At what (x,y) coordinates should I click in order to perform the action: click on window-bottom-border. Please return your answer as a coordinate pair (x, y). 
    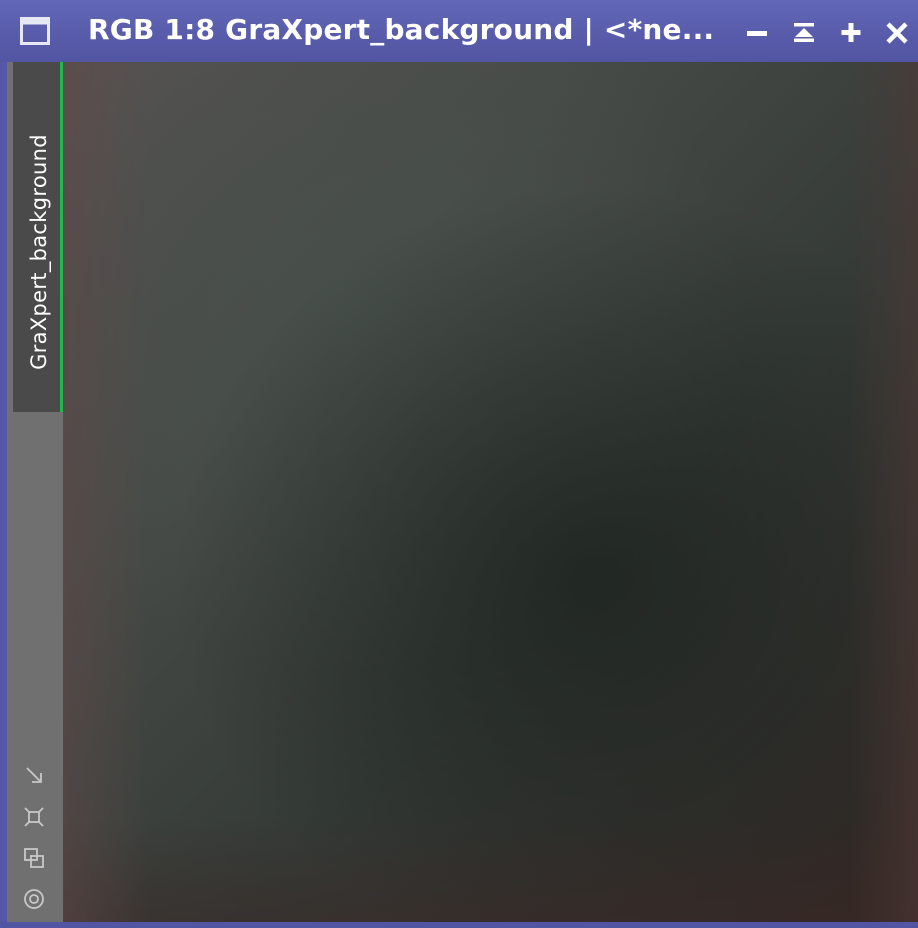
    Looking at the image, I should click on (459, 925).